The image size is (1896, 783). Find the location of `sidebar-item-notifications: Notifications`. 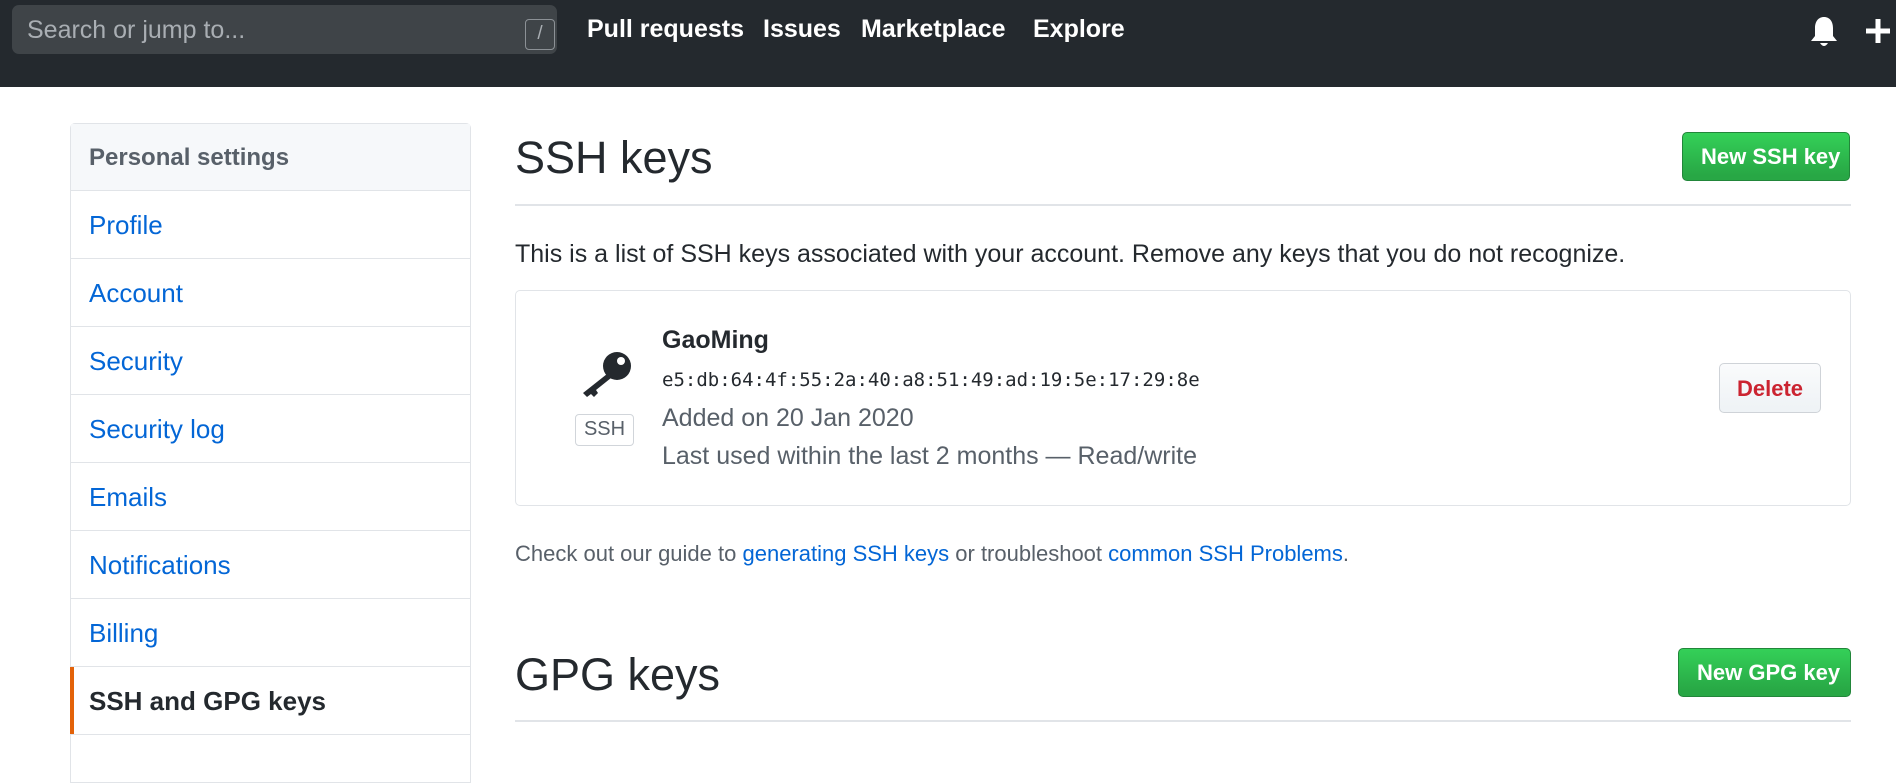

sidebar-item-notifications: Notifications is located at coordinates (270, 565).